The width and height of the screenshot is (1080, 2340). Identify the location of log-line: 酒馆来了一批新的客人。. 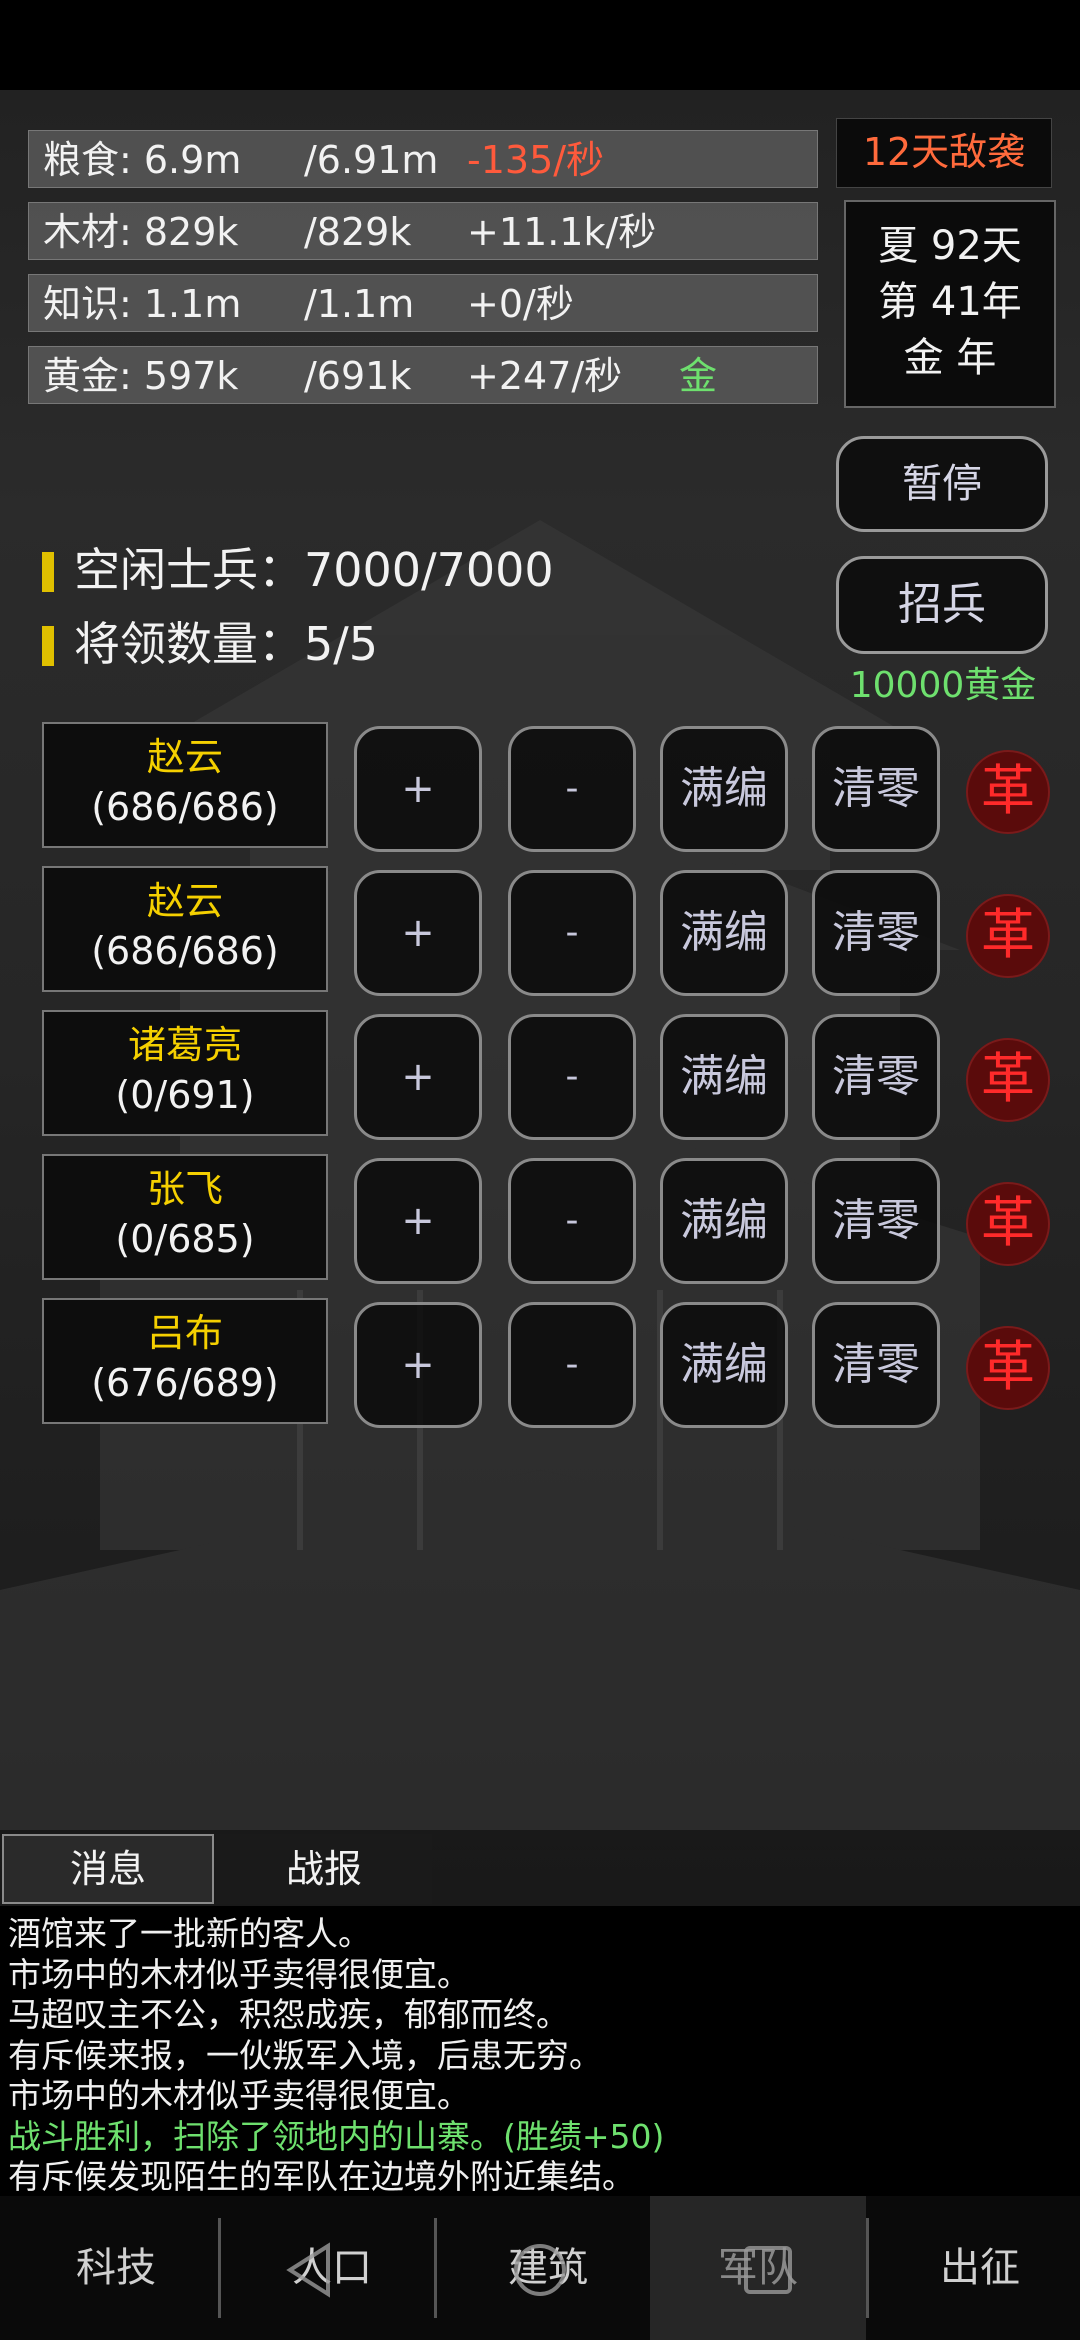
(189, 1933).